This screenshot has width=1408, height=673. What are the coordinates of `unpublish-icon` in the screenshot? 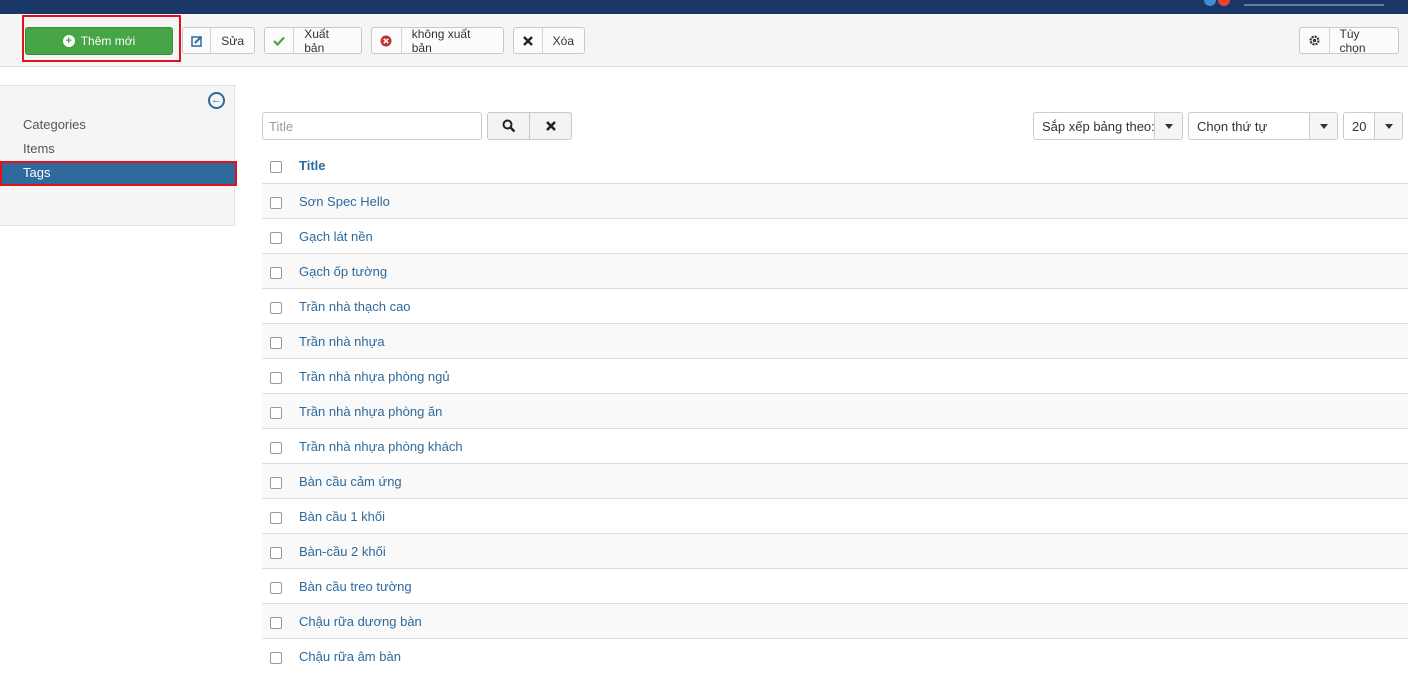 It's located at (387, 40).